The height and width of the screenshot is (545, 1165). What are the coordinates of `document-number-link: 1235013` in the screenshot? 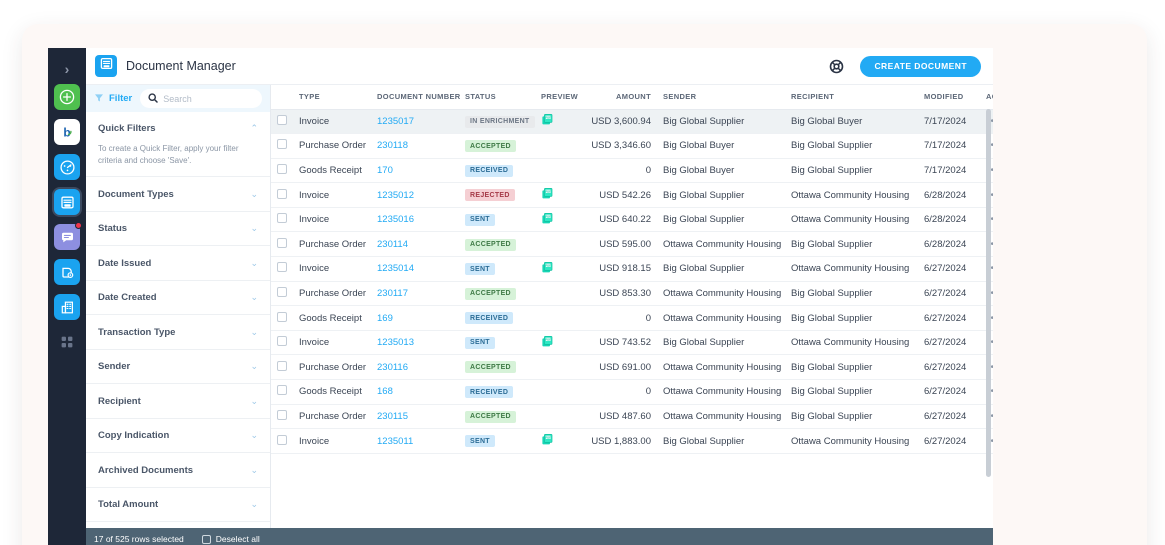 It's located at (395, 342).